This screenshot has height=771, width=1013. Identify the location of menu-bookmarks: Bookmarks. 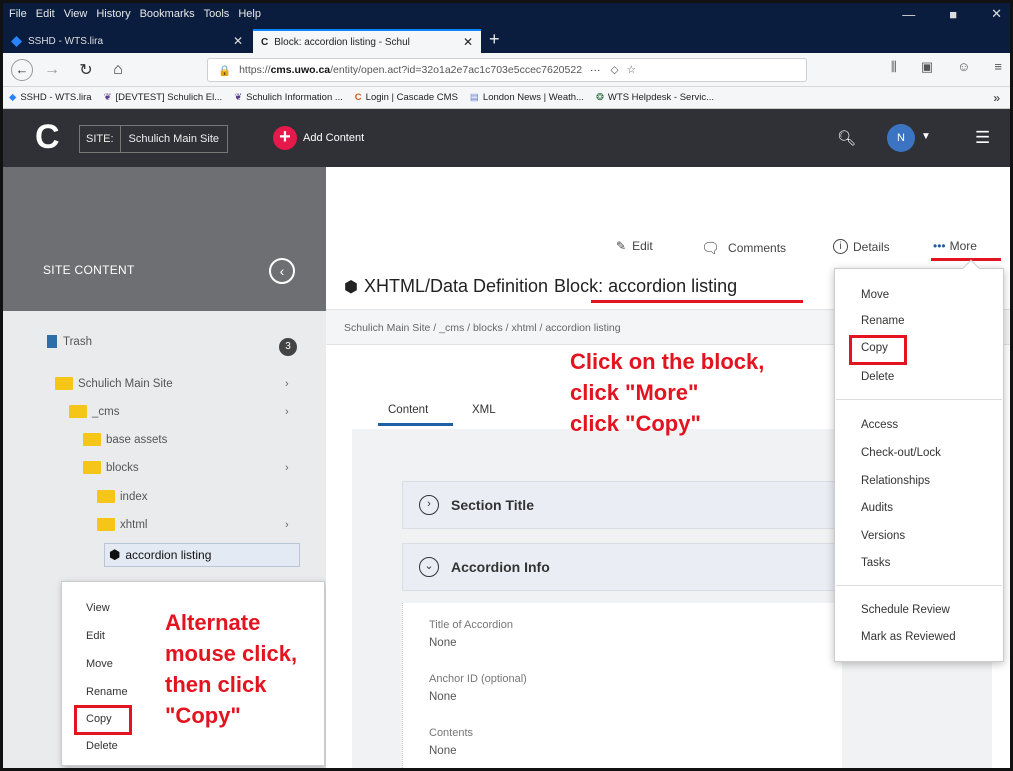
(167, 14).